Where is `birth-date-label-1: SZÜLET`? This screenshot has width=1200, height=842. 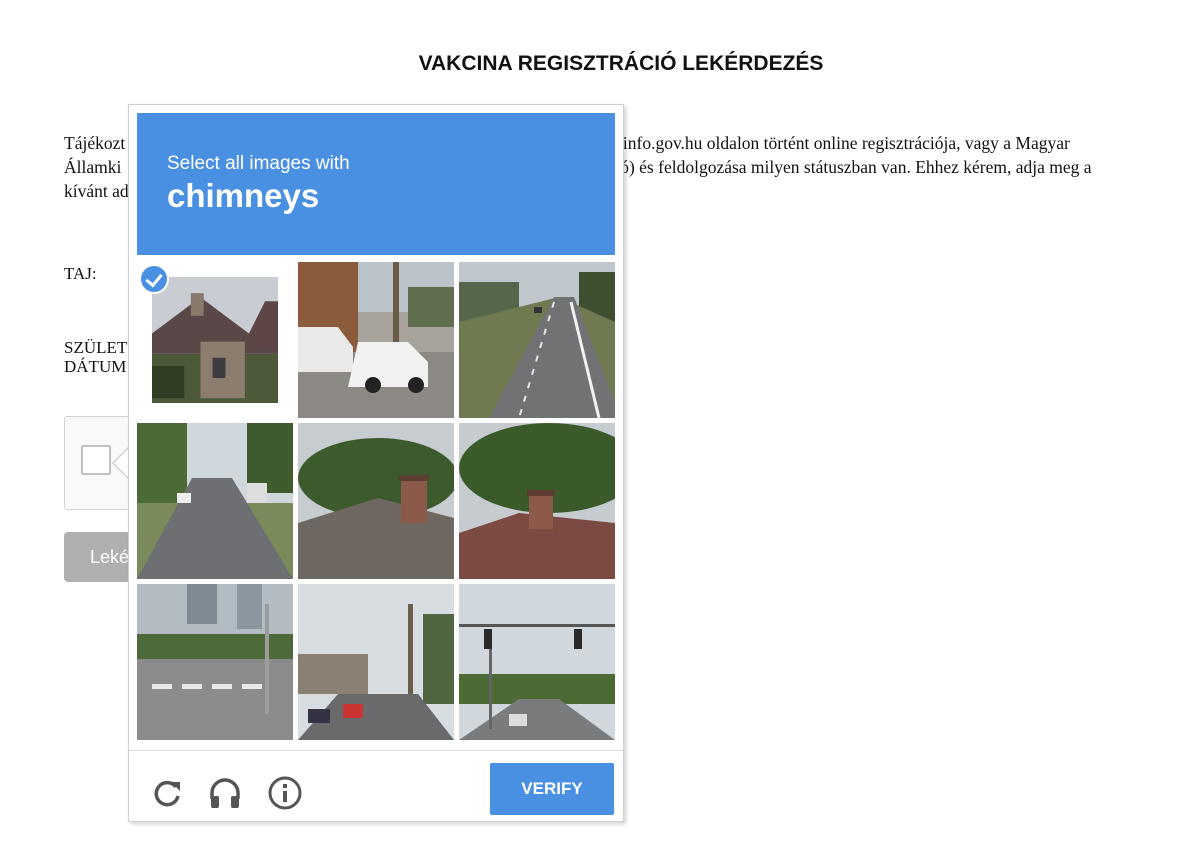
birth-date-label-1: SZÜLET is located at coordinates (96, 347).